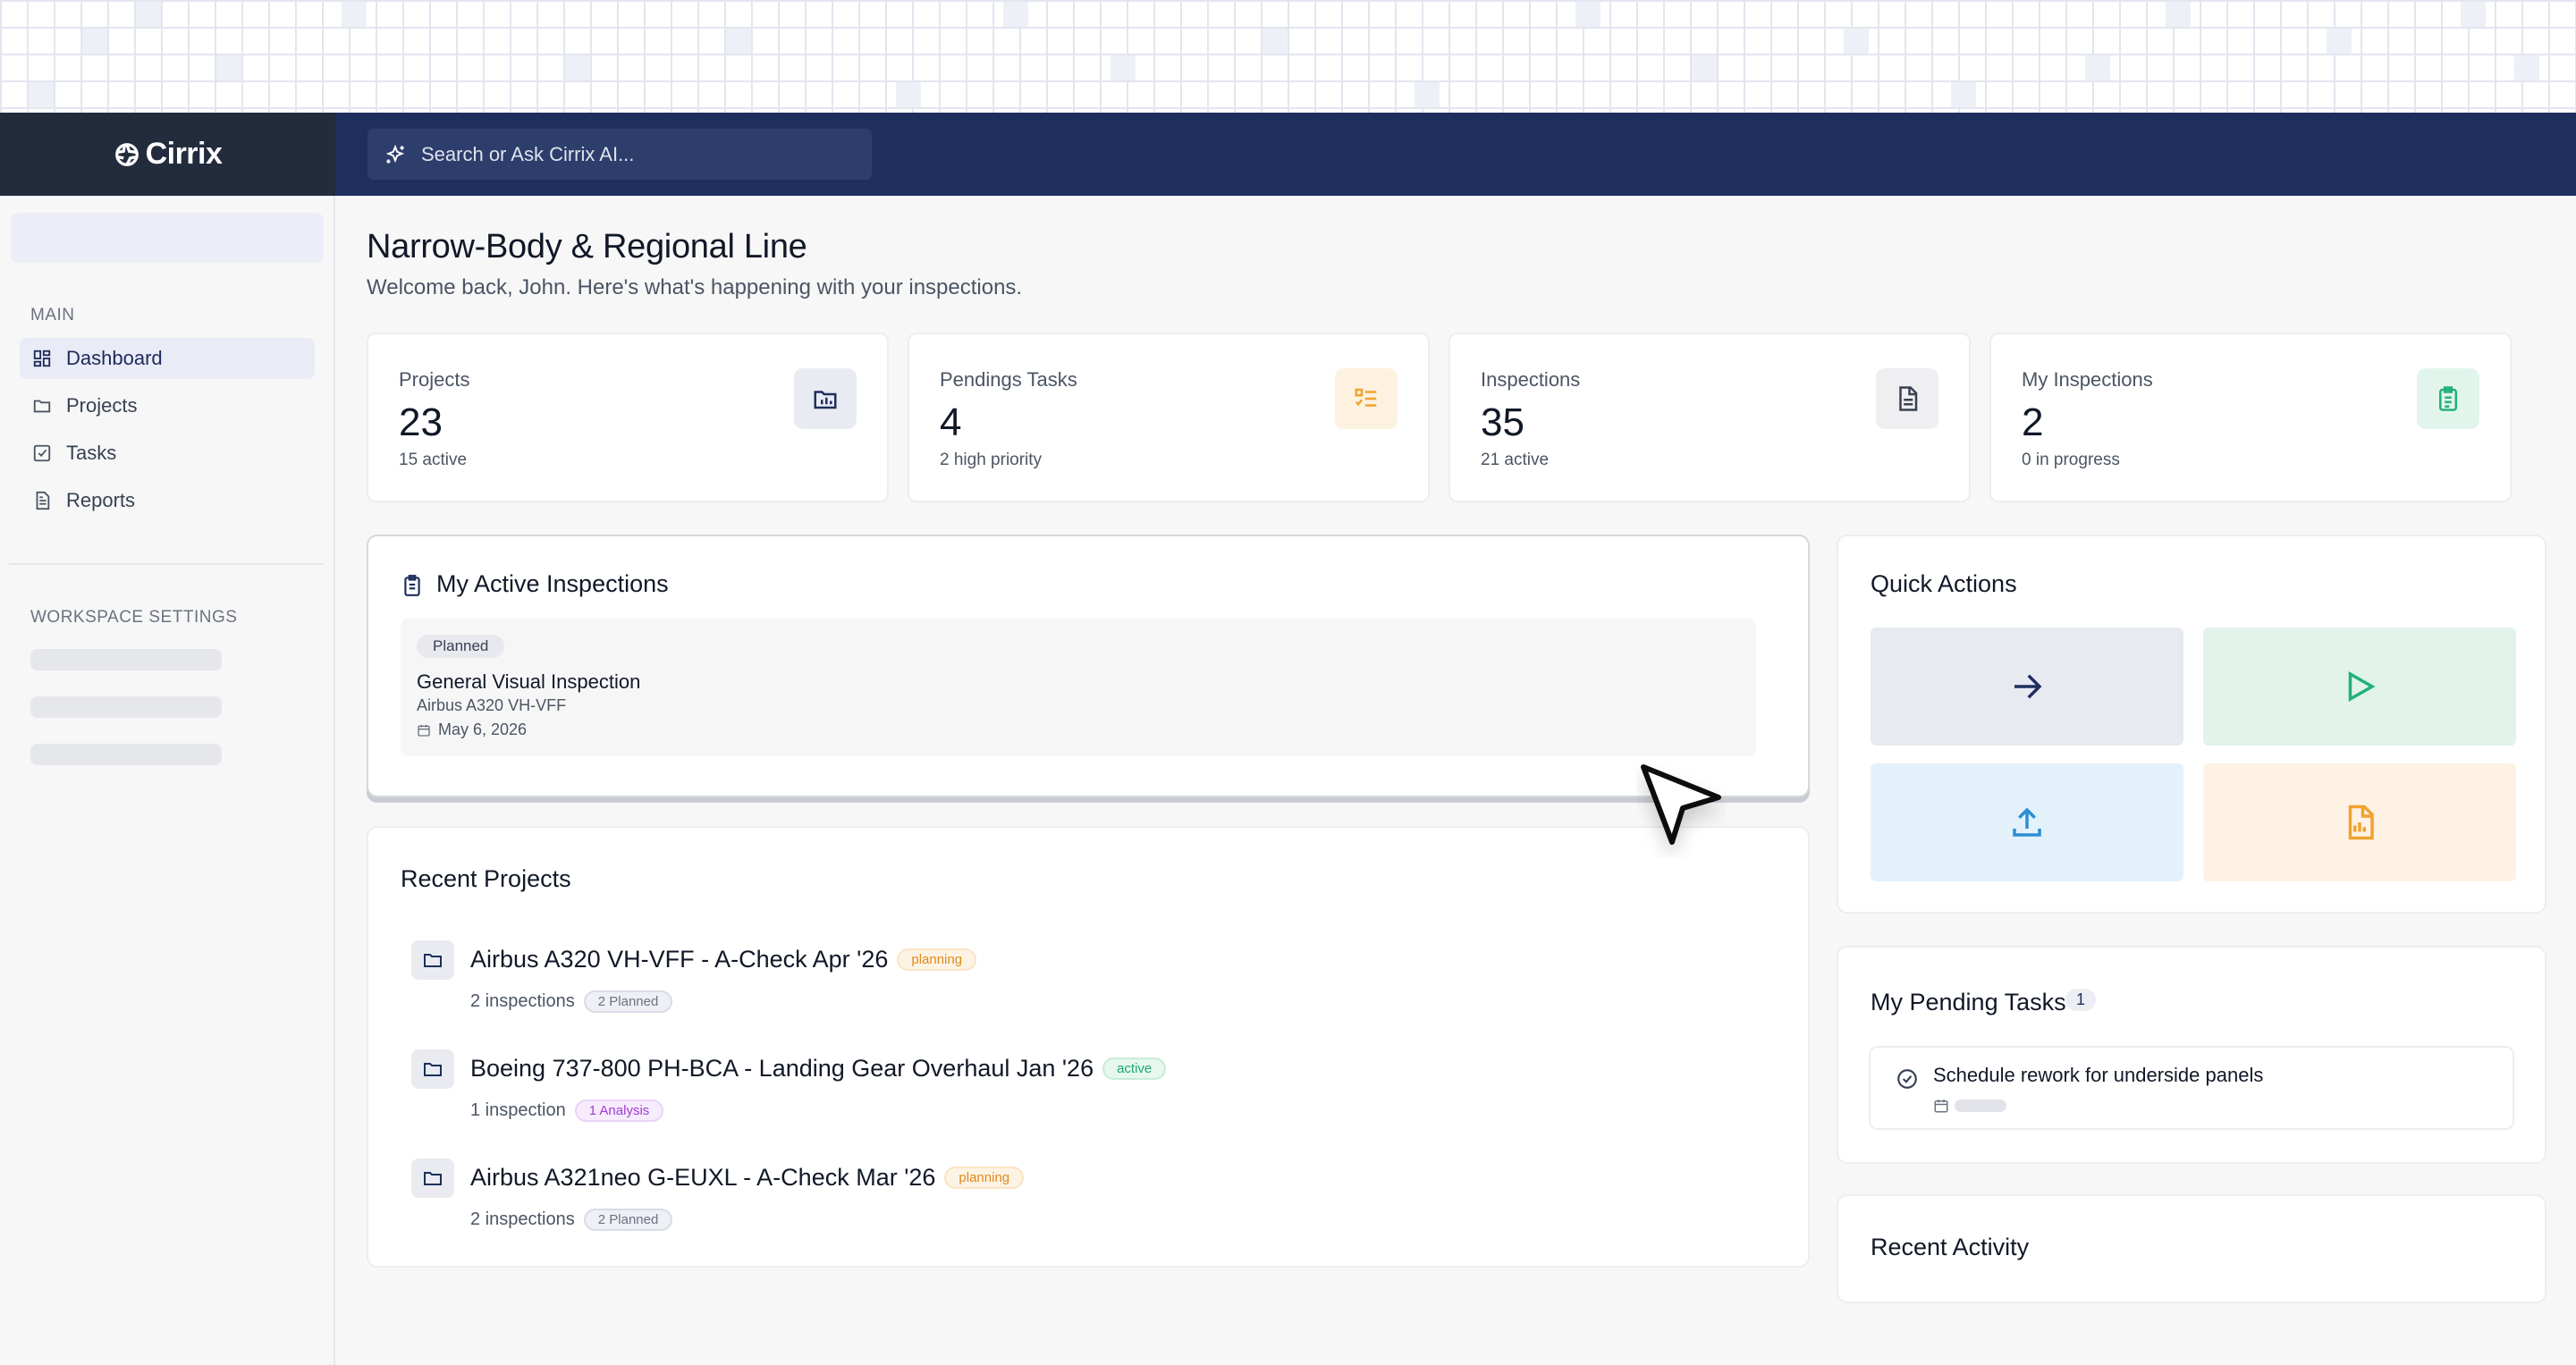  Describe the element at coordinates (628, 1220) in the screenshot. I see `inspection-tag: 2 Planned` at that location.